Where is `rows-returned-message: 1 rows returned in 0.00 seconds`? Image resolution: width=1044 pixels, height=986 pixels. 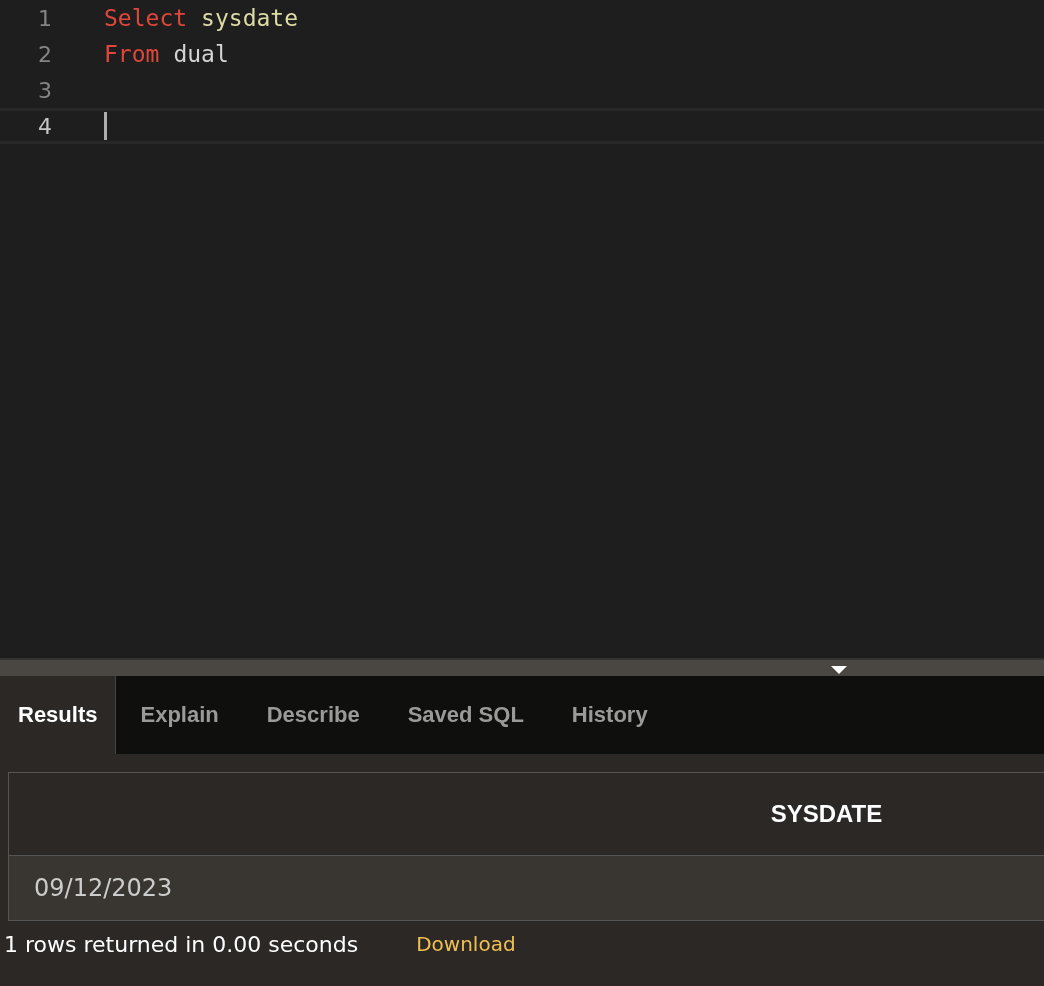
rows-returned-message: 1 rows returned in 0.00 seconds is located at coordinates (181, 944).